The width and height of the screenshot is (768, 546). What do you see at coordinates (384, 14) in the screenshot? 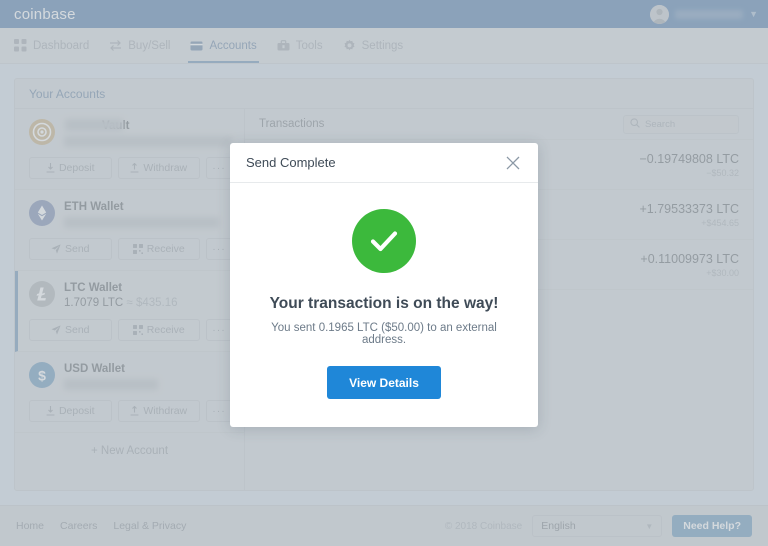
I see `top-brand-bar: coinbase ▼` at bounding box center [384, 14].